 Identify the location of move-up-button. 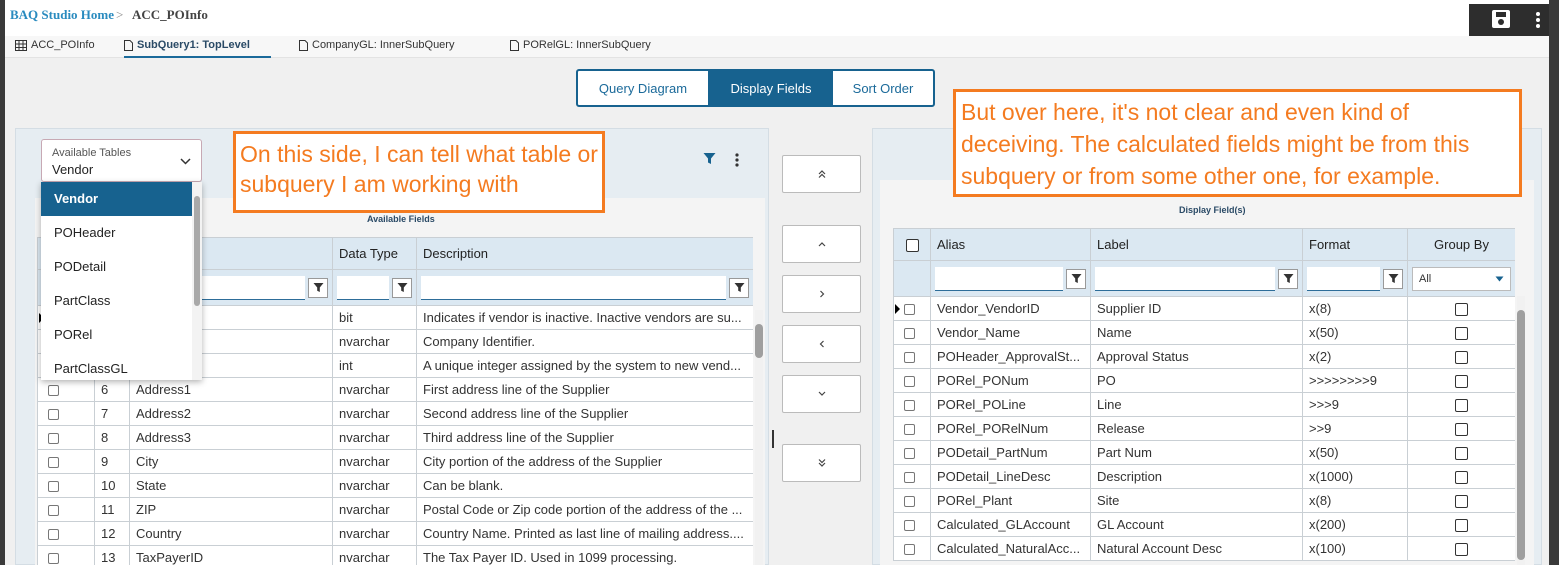
(821, 244).